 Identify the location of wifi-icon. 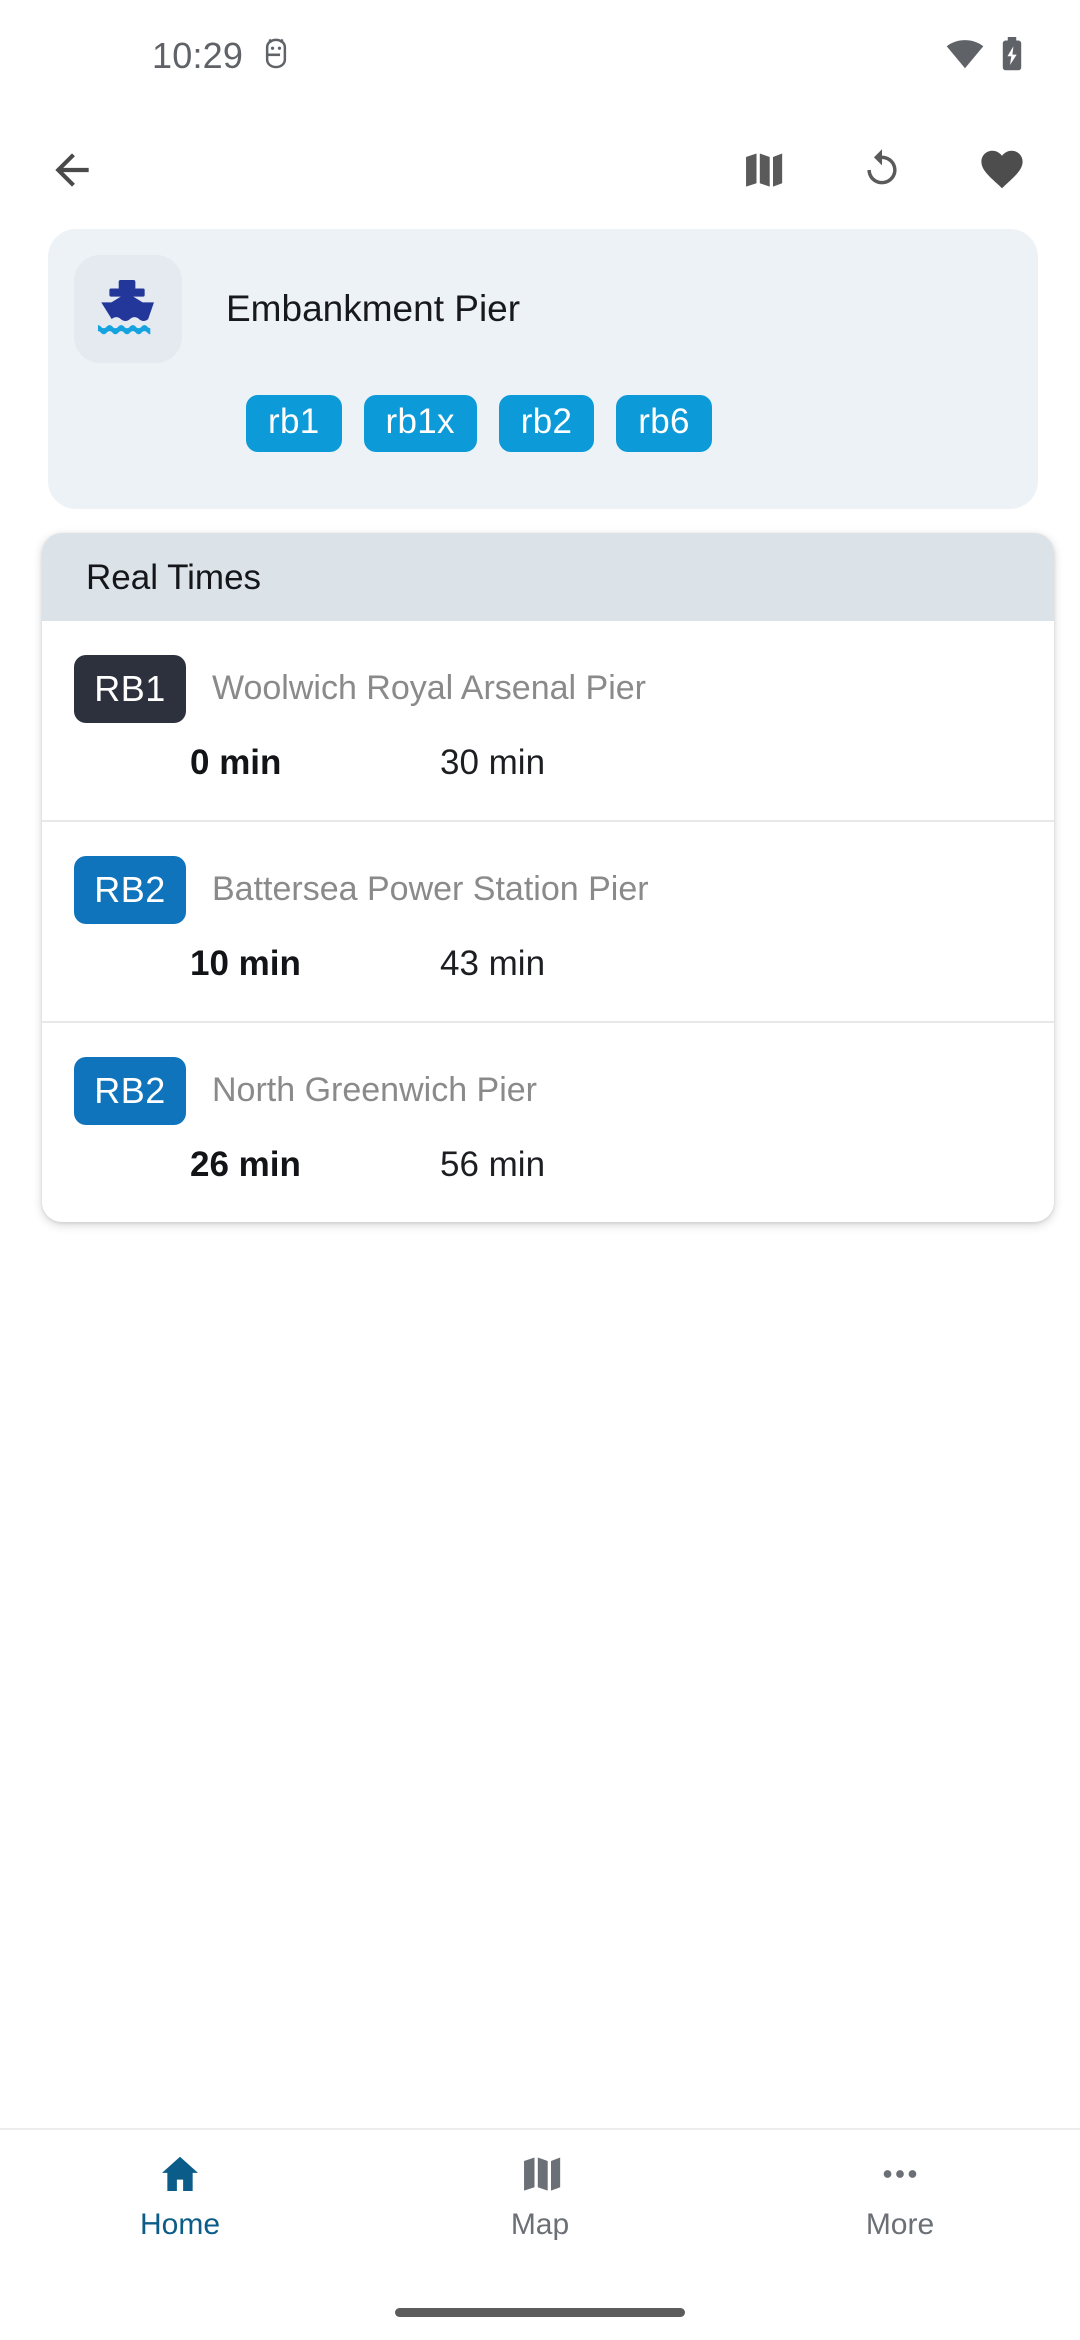
(965, 56).